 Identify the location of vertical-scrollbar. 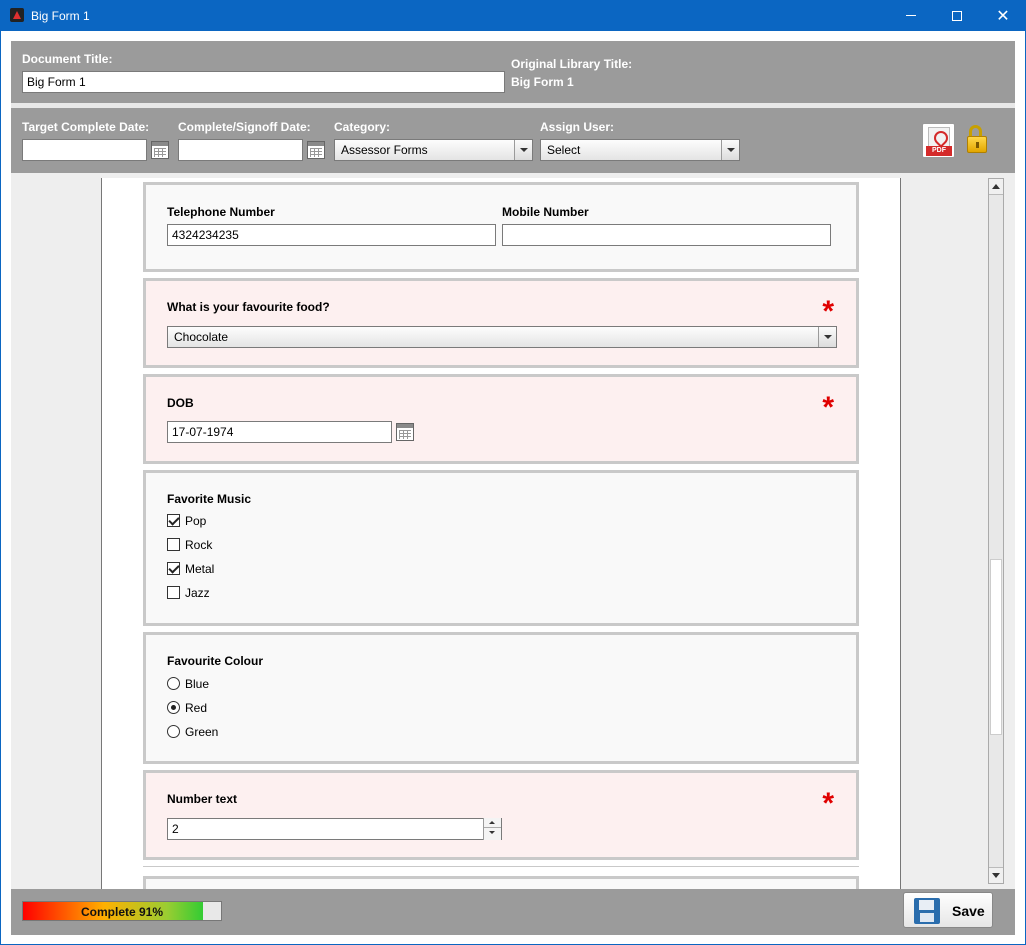
(996, 531).